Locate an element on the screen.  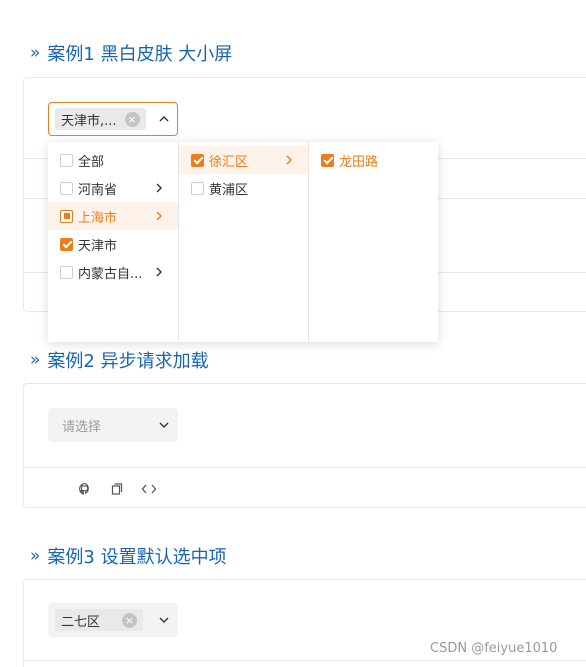
option-huangpu: 黄浦区 is located at coordinates (243, 188).